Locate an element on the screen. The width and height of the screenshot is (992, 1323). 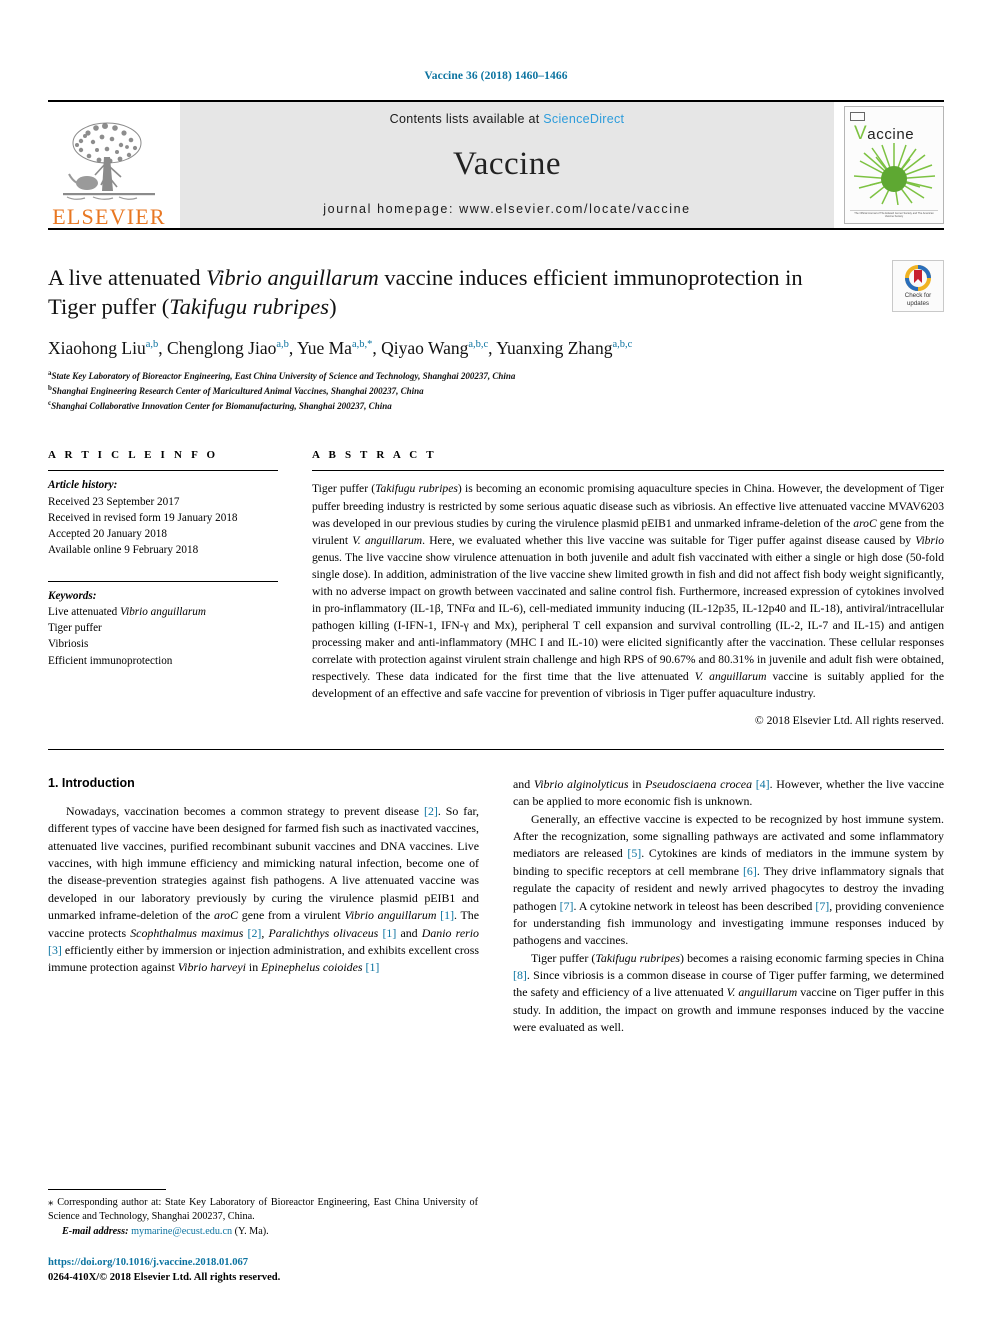
title-species-2: Takifugu rubripes is located at coordinates (249, 306).